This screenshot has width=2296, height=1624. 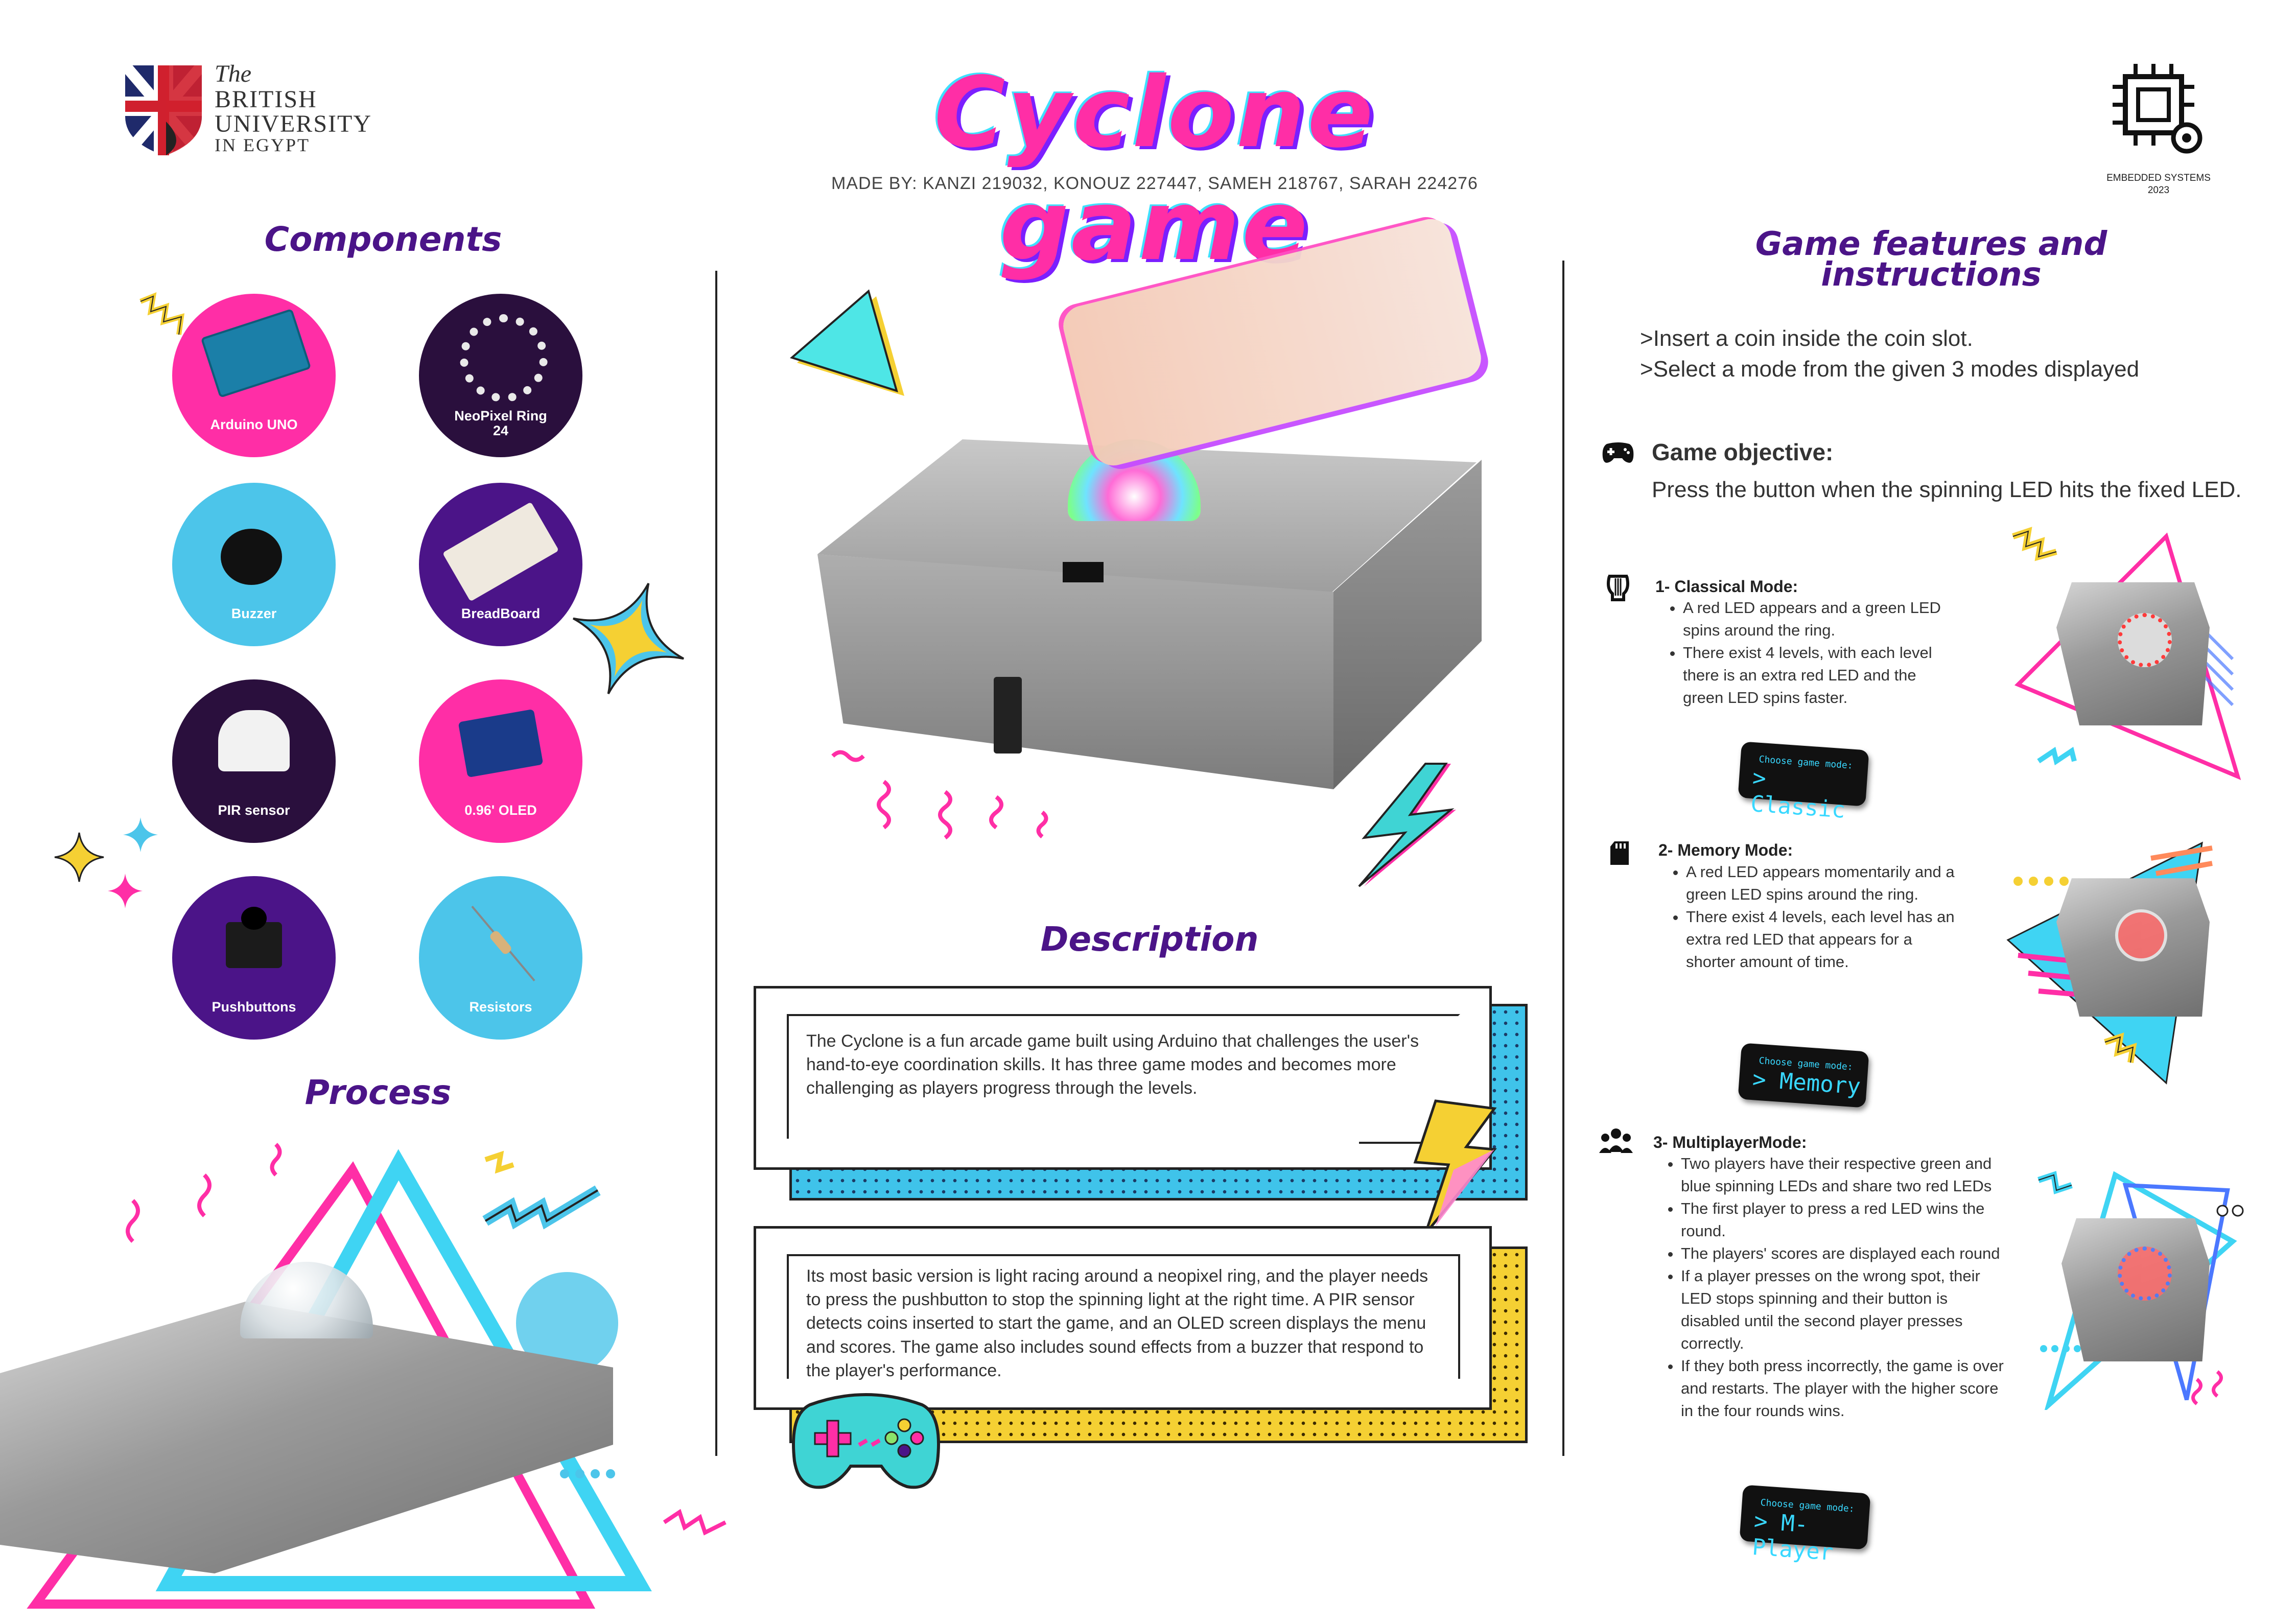 I want to click on oled-multiplayer-screen: Choose game mode: > M-Player, so click(x=1805, y=1525).